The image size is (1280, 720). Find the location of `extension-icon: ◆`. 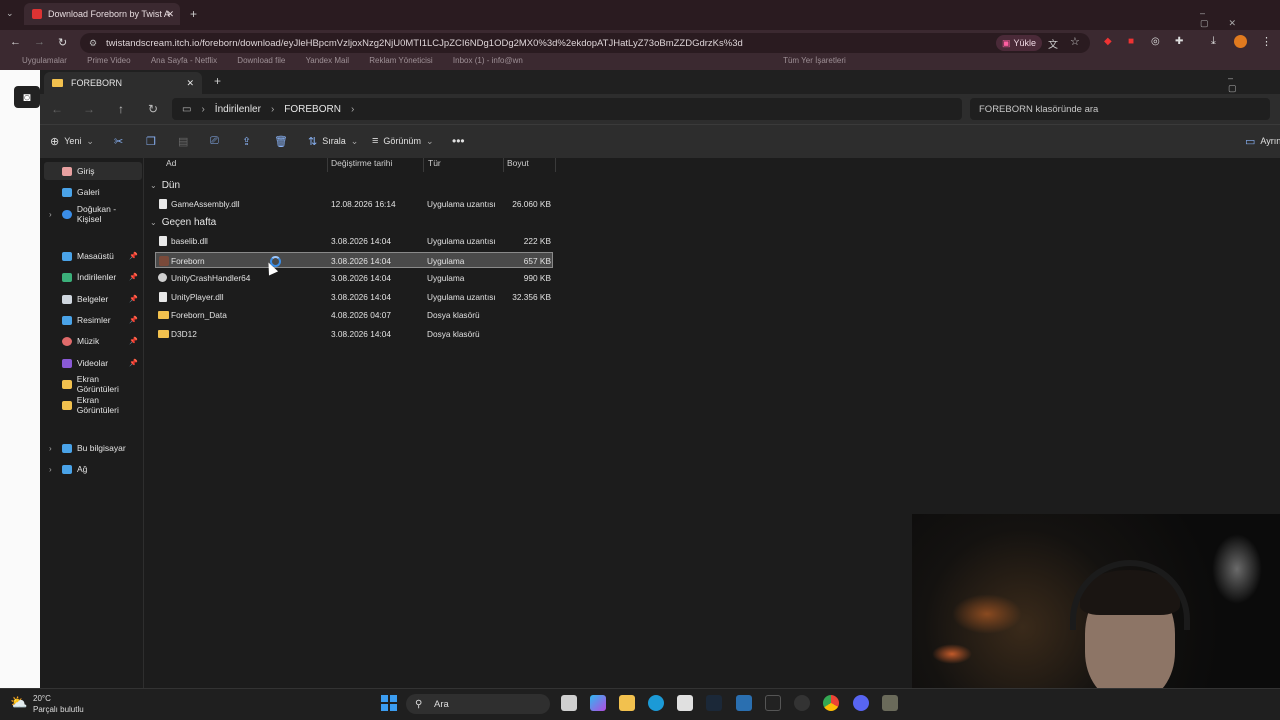

extension-icon: ◆ is located at coordinates (1108, 41).